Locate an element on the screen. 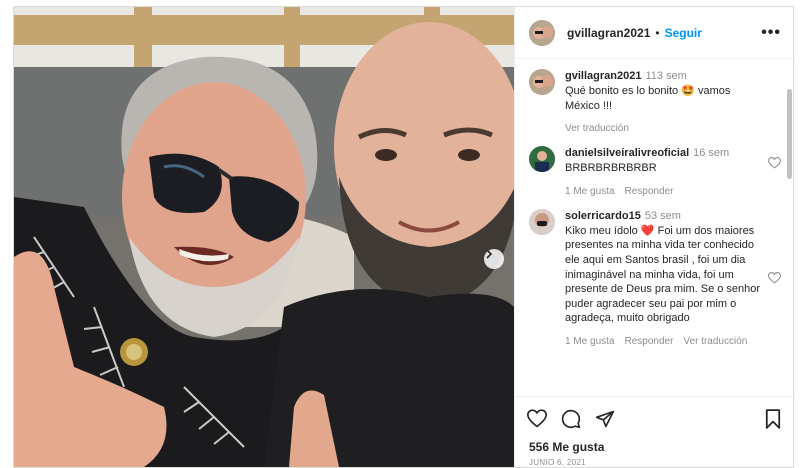 The height and width of the screenshot is (468, 800). comment-text: BRBRBRBRBRBR is located at coordinates (611, 168).